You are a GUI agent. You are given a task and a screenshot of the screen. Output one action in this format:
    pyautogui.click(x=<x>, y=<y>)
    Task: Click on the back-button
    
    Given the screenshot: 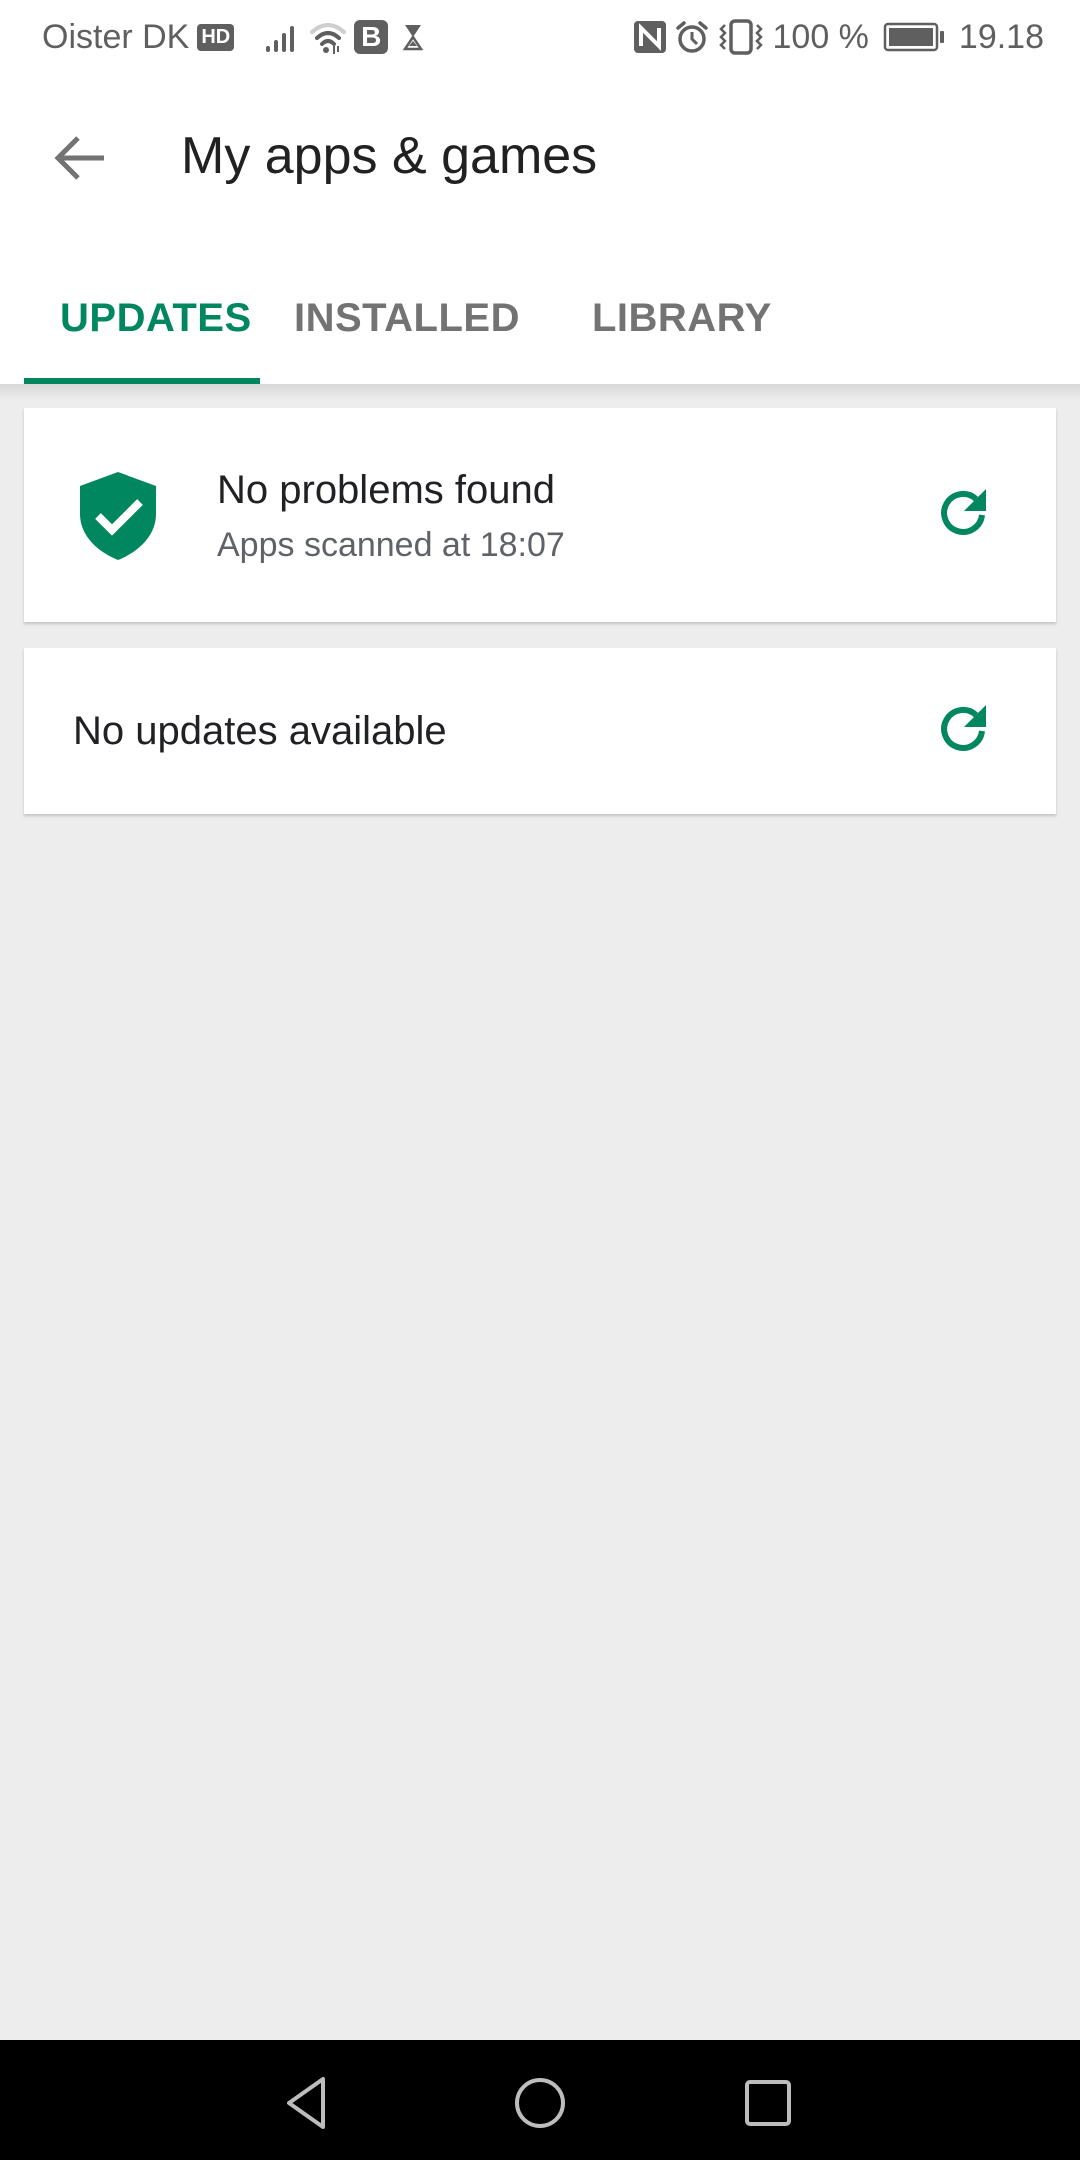 What is the action you would take?
    pyautogui.click(x=80, y=160)
    